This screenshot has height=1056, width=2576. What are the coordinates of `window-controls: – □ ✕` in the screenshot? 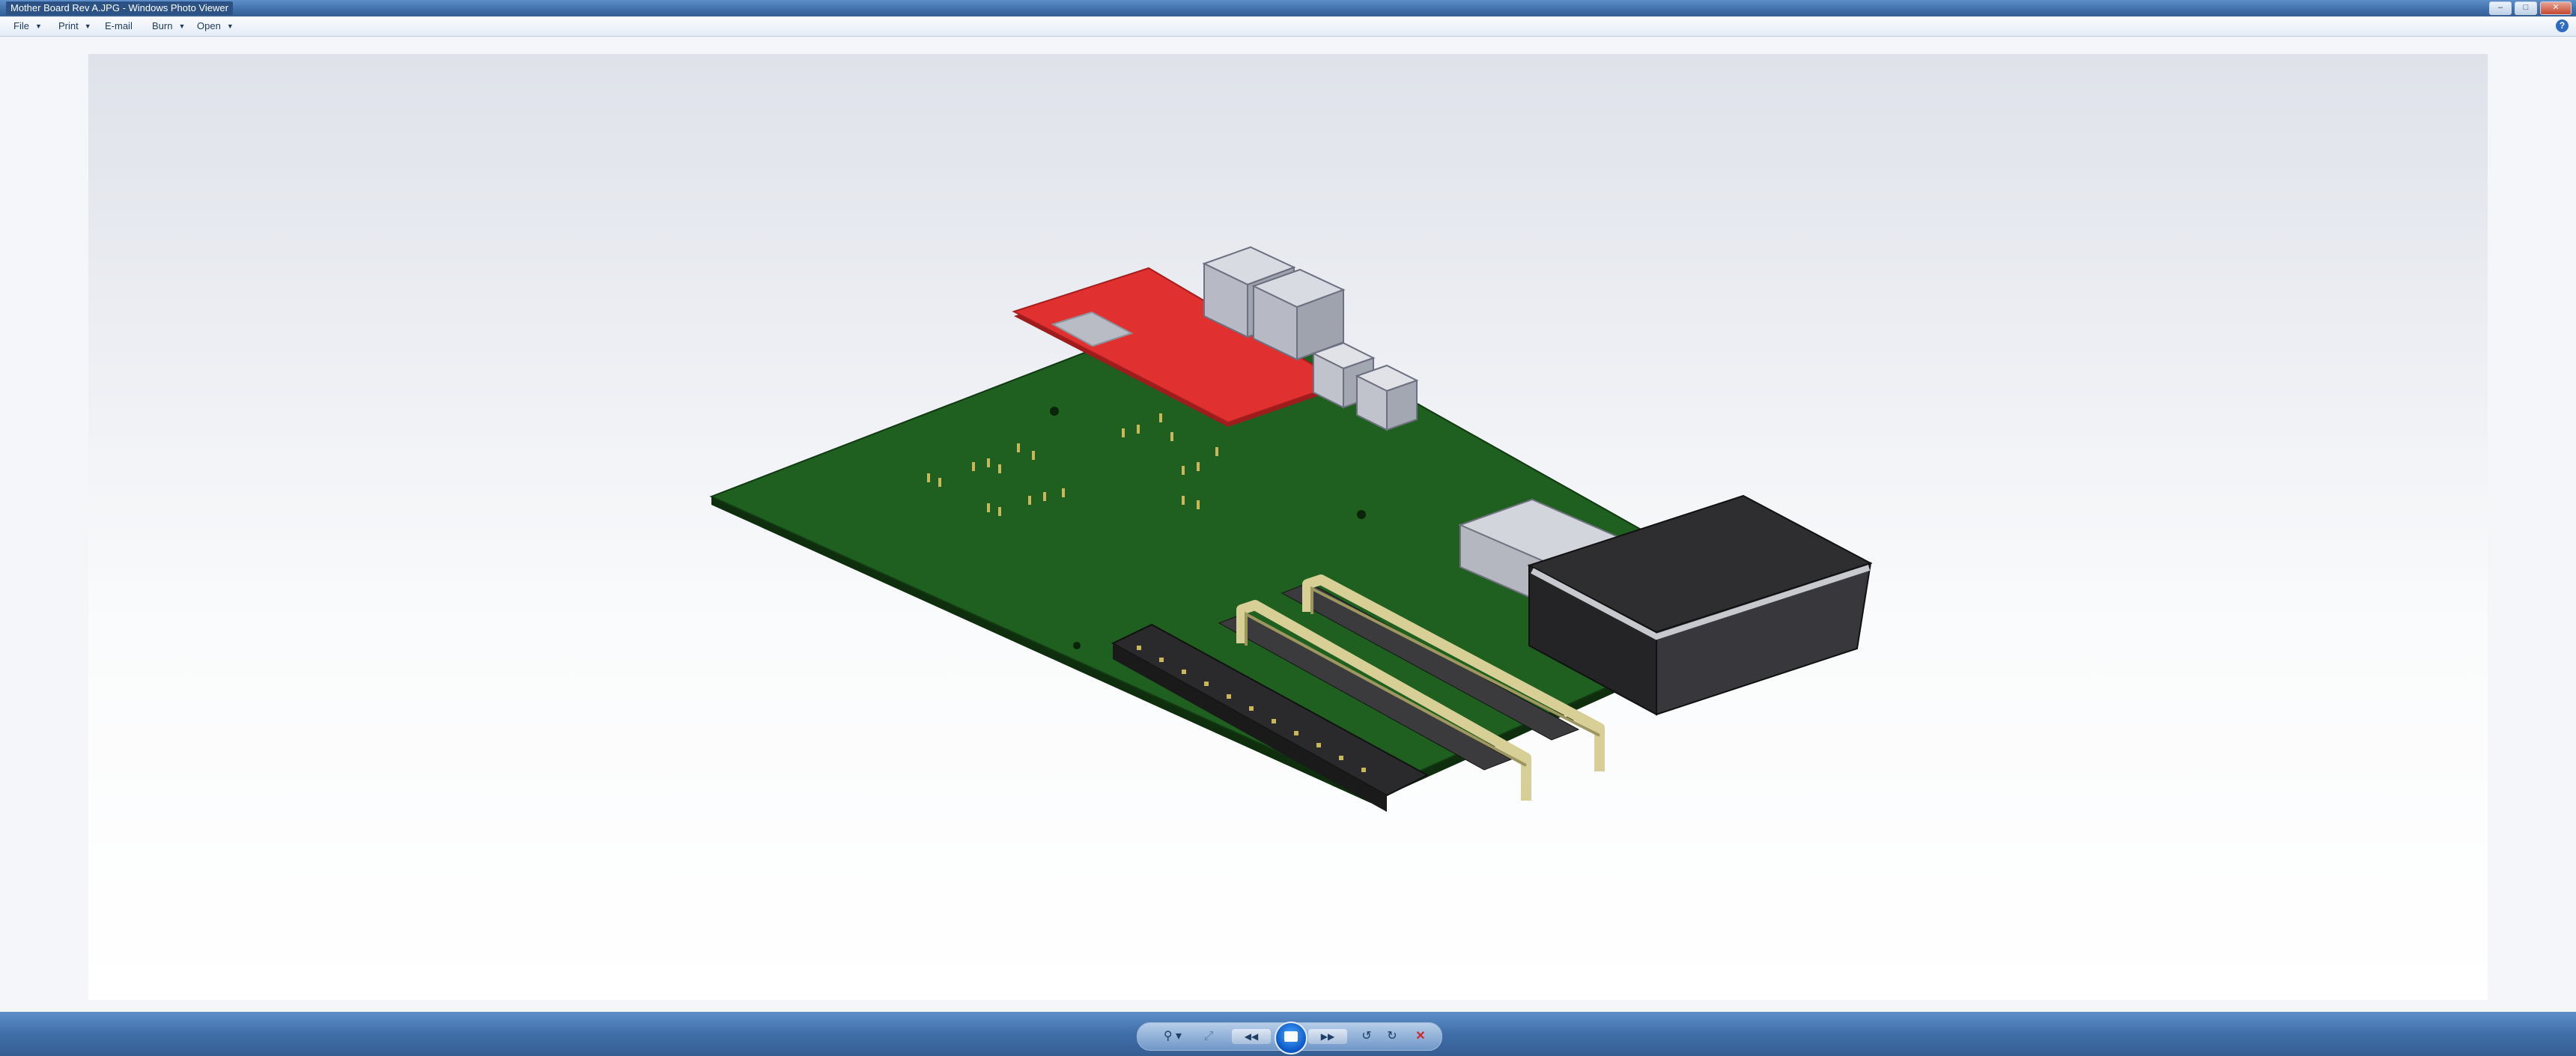 It's located at (2530, 8).